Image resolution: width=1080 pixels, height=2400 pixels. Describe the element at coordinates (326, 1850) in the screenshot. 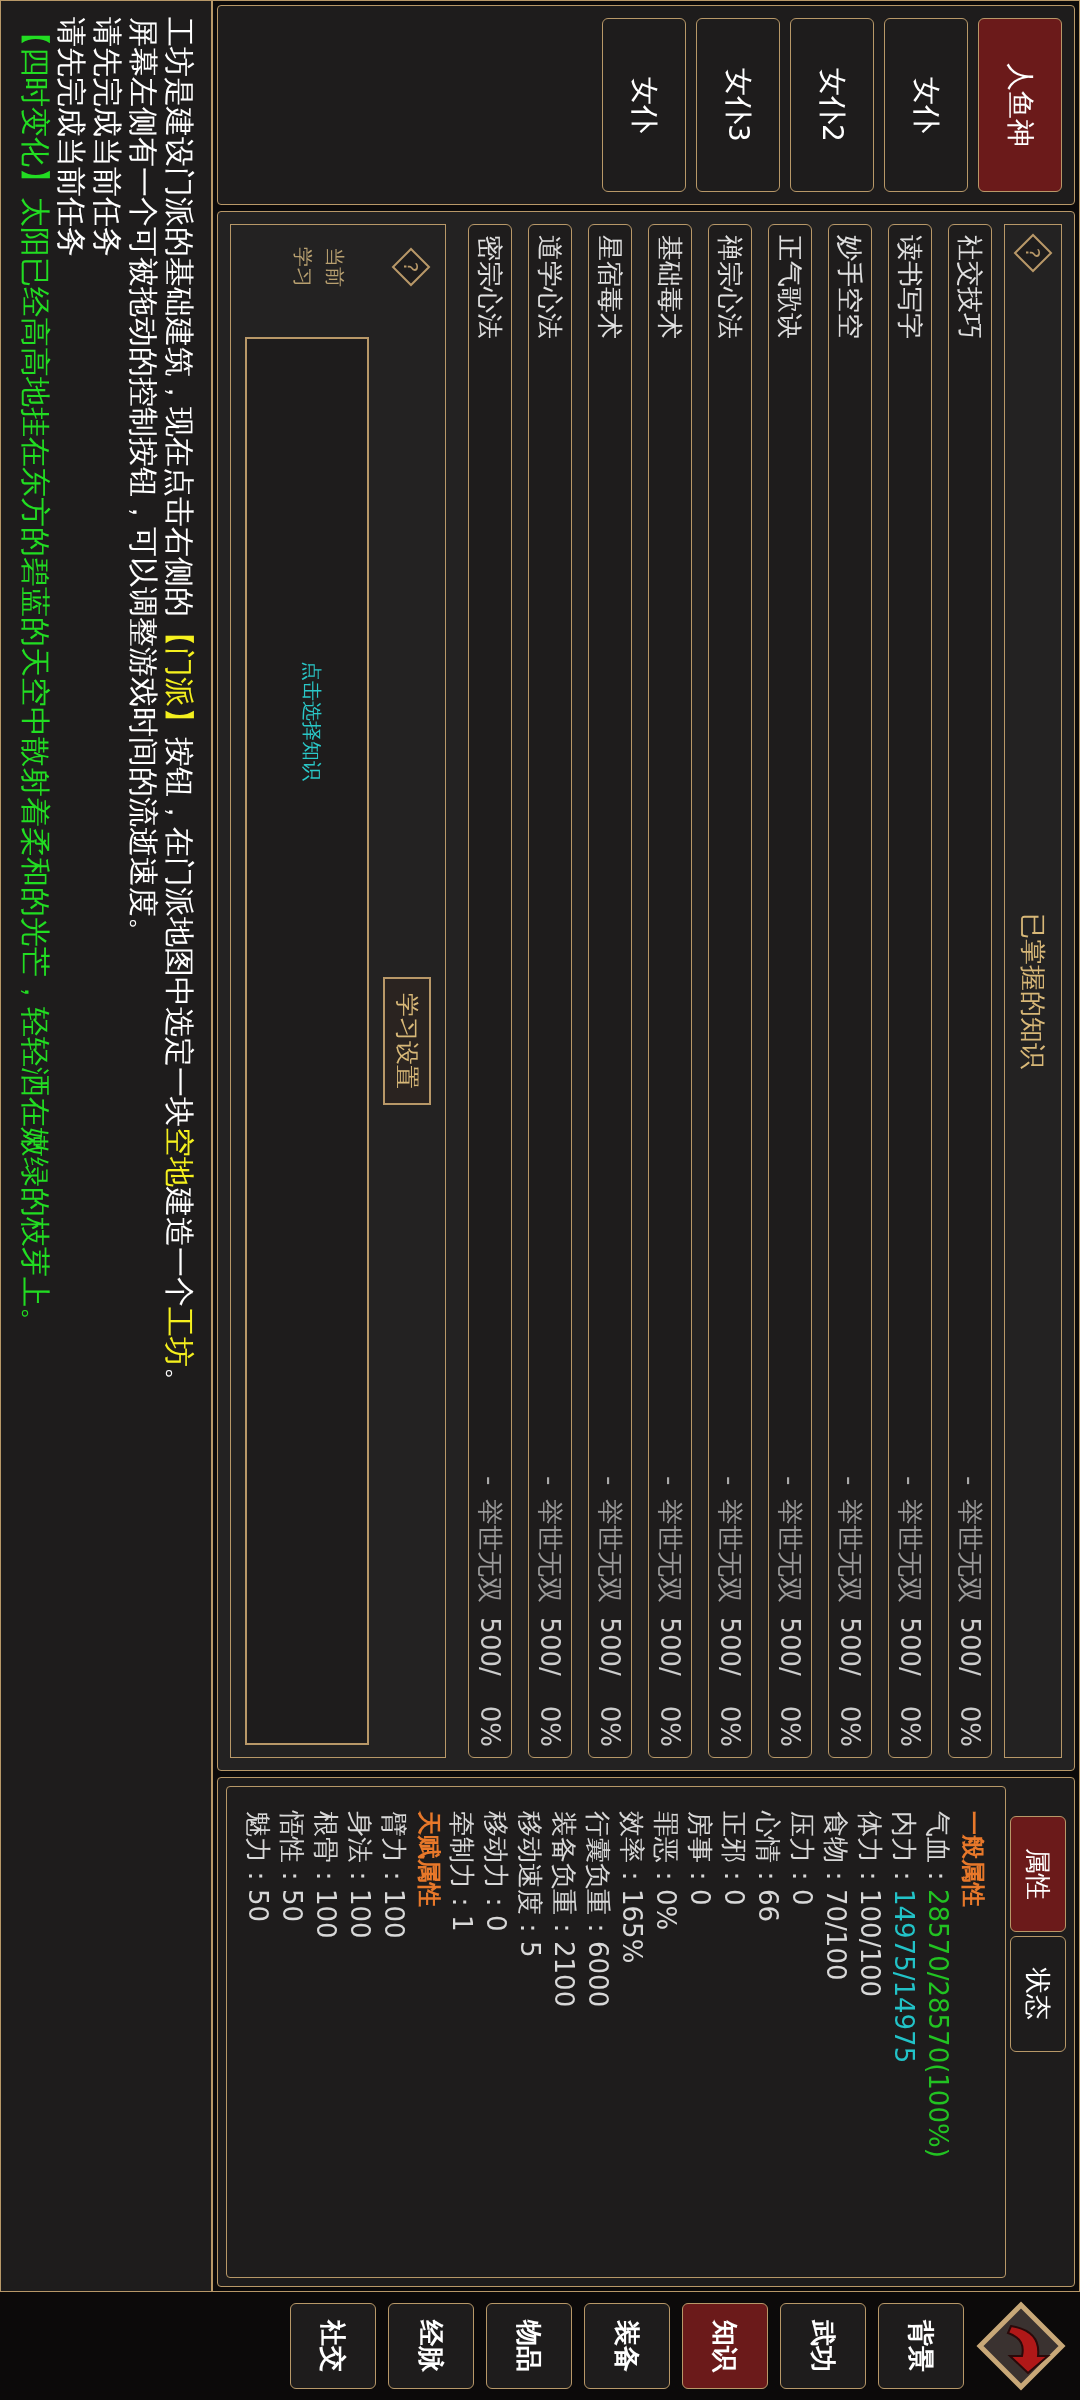

I see `stat-label: 根骨：` at that location.